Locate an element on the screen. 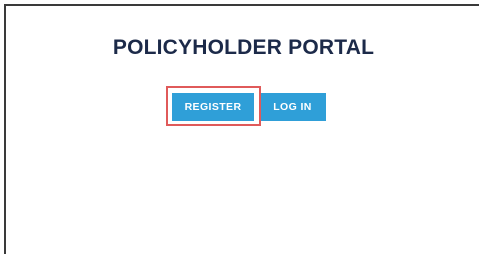  login-button: LOG IN is located at coordinates (292, 107).